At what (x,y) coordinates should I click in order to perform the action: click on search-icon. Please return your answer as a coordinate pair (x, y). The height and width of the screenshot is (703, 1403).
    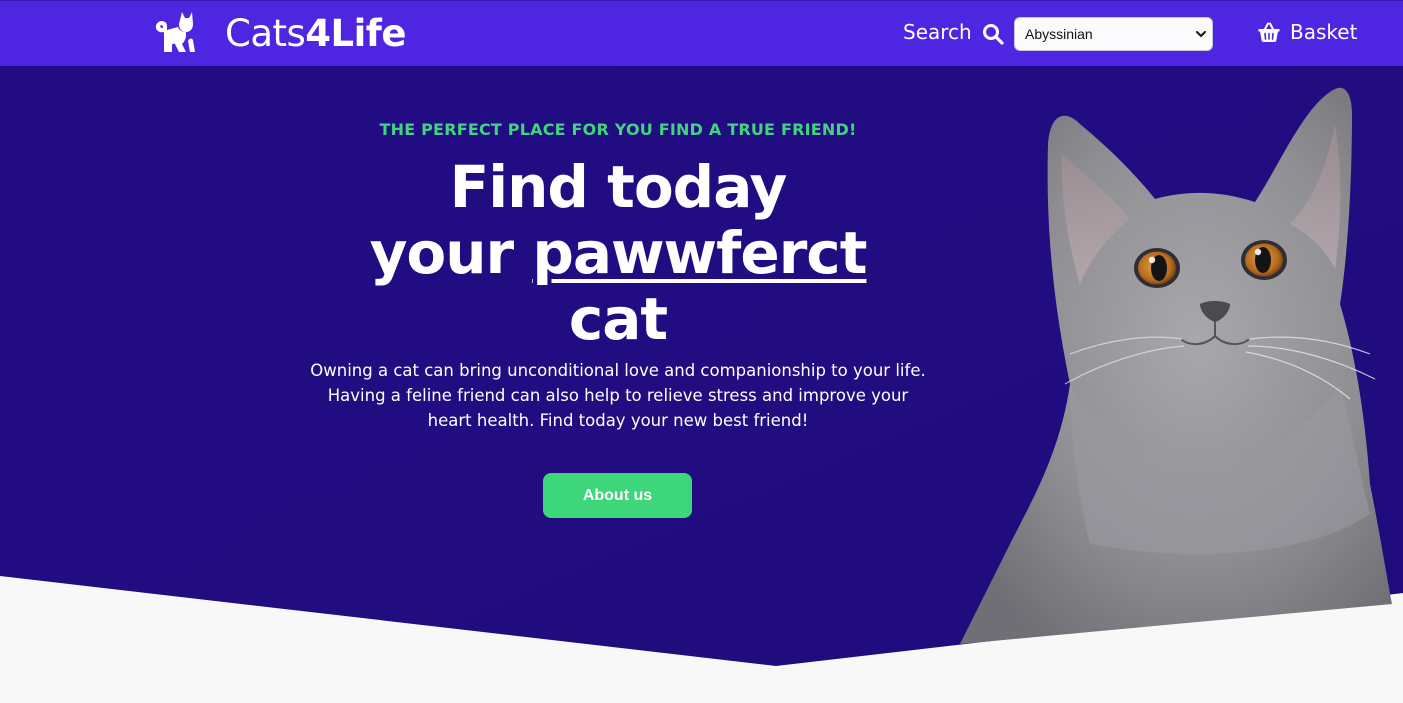
    Looking at the image, I should click on (993, 34).